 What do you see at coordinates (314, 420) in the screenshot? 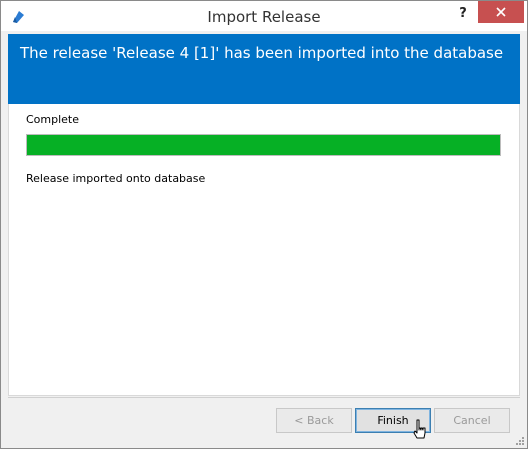
I see `back-button: < Back` at bounding box center [314, 420].